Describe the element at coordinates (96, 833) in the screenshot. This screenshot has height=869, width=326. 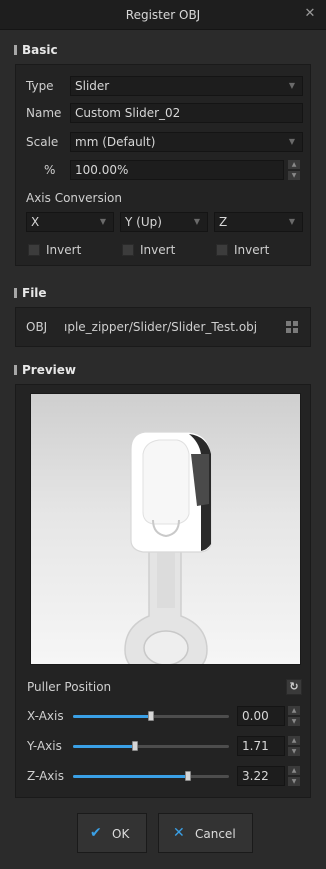
I see `checkmark-icon: ✔` at that location.